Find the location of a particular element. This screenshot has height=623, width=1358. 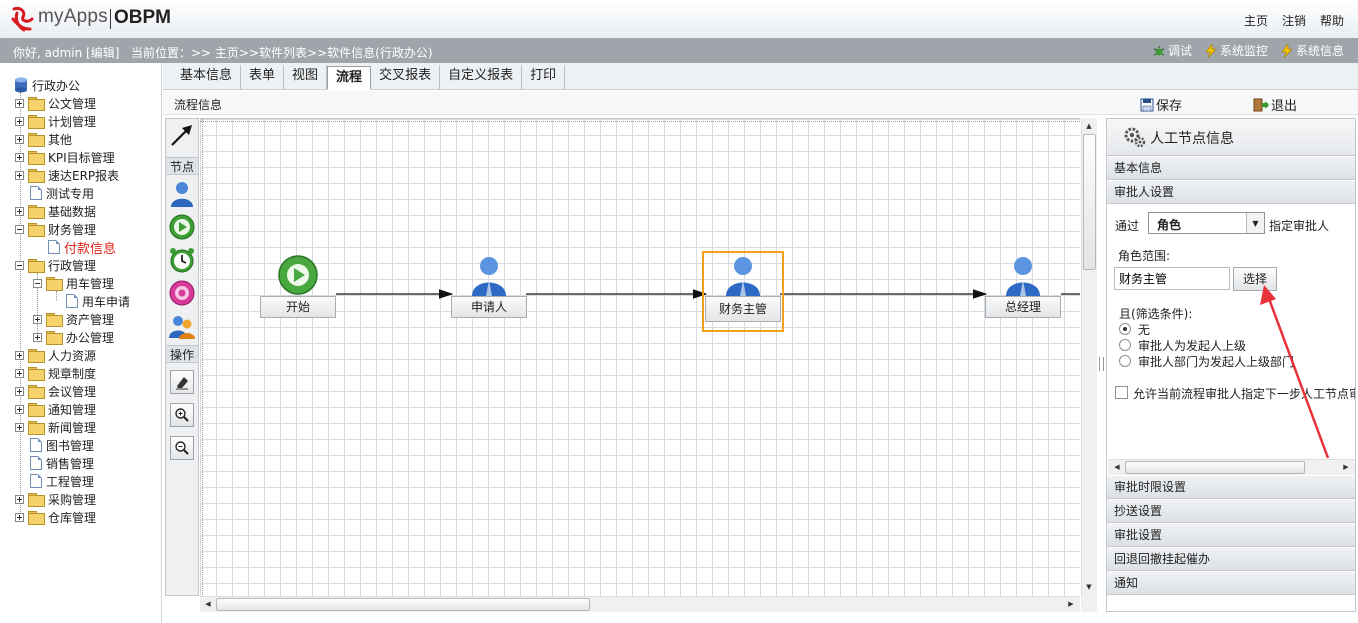

filter-superior-dept-radio is located at coordinates (1125, 361).